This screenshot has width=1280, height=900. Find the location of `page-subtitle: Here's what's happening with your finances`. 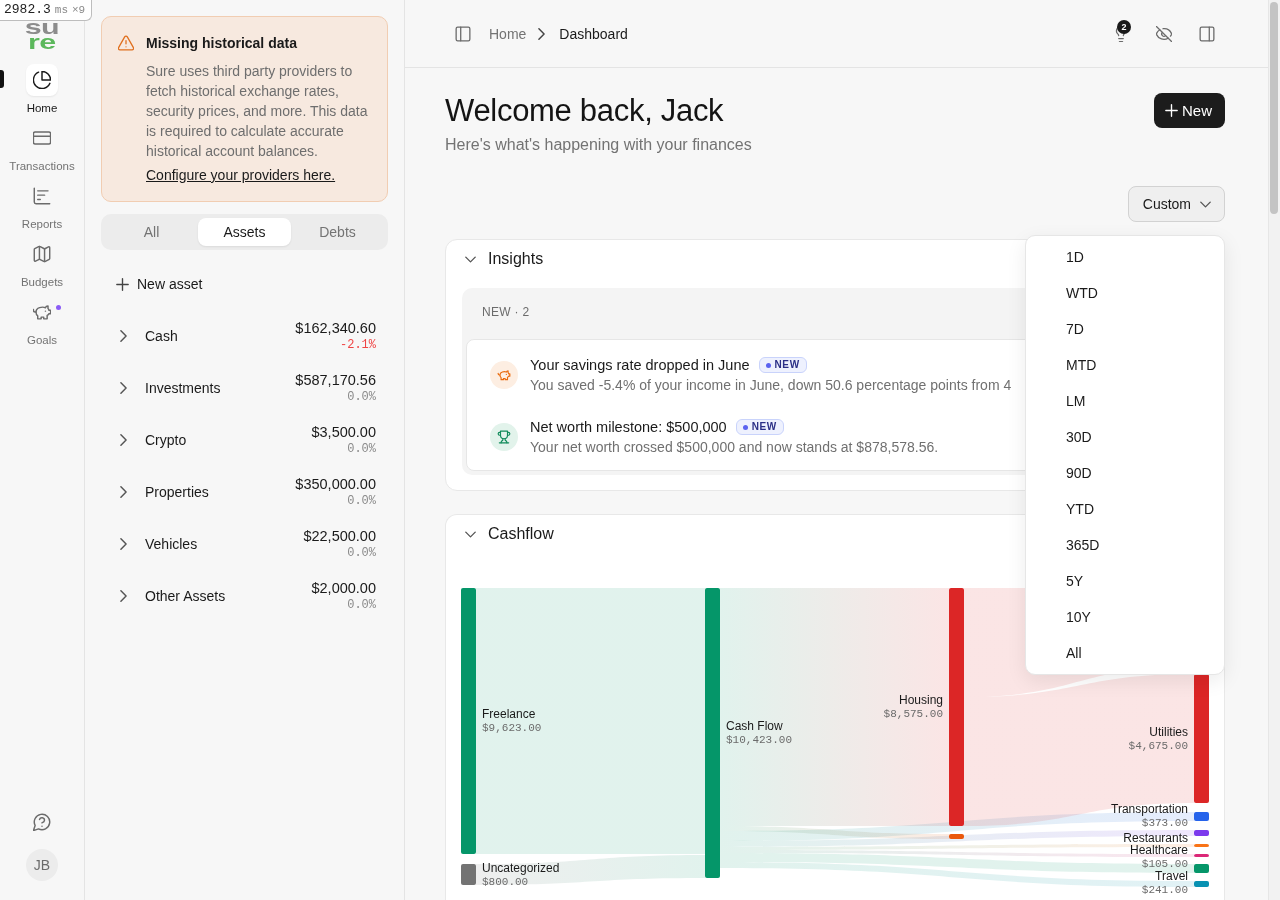

page-subtitle: Here's what's happening with your finances is located at coordinates (598, 145).